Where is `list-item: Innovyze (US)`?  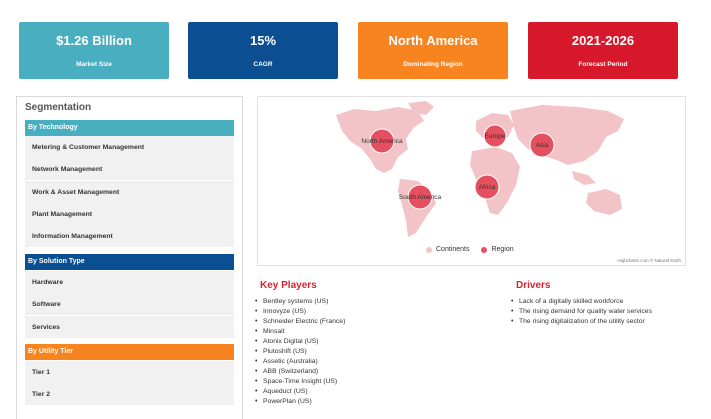 list-item: Innovyze (US) is located at coordinates (300, 312).